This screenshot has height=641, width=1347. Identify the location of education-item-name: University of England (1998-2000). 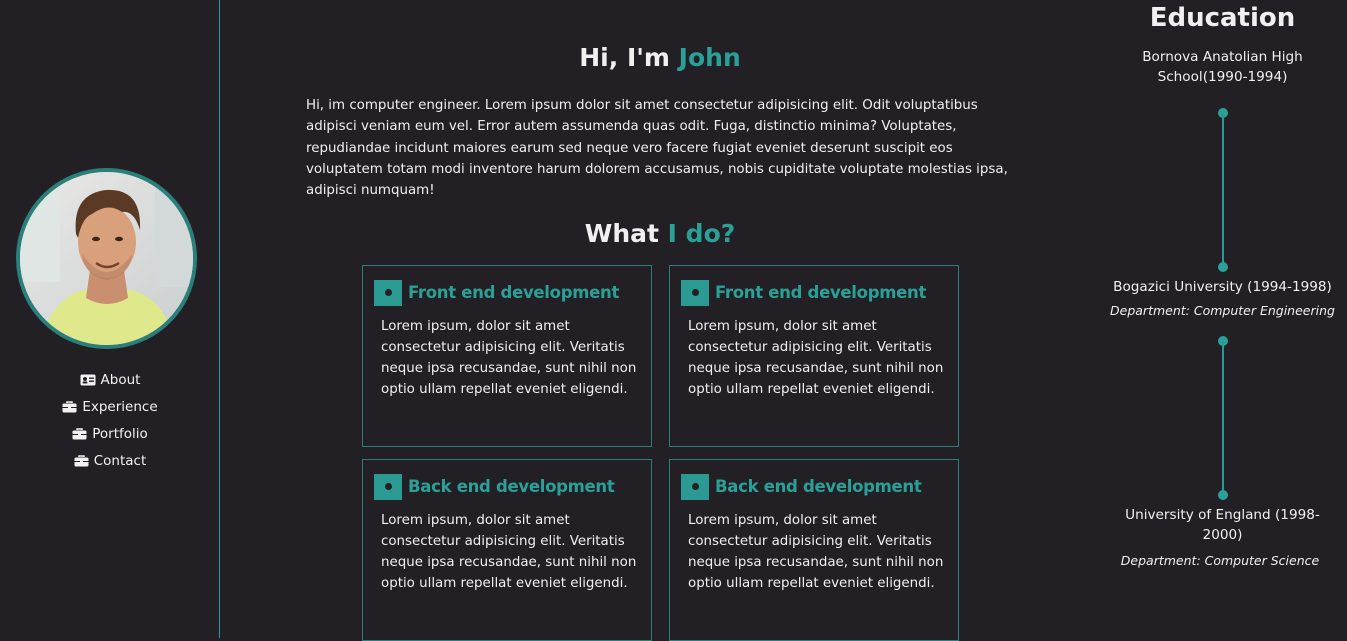
(1222, 525).